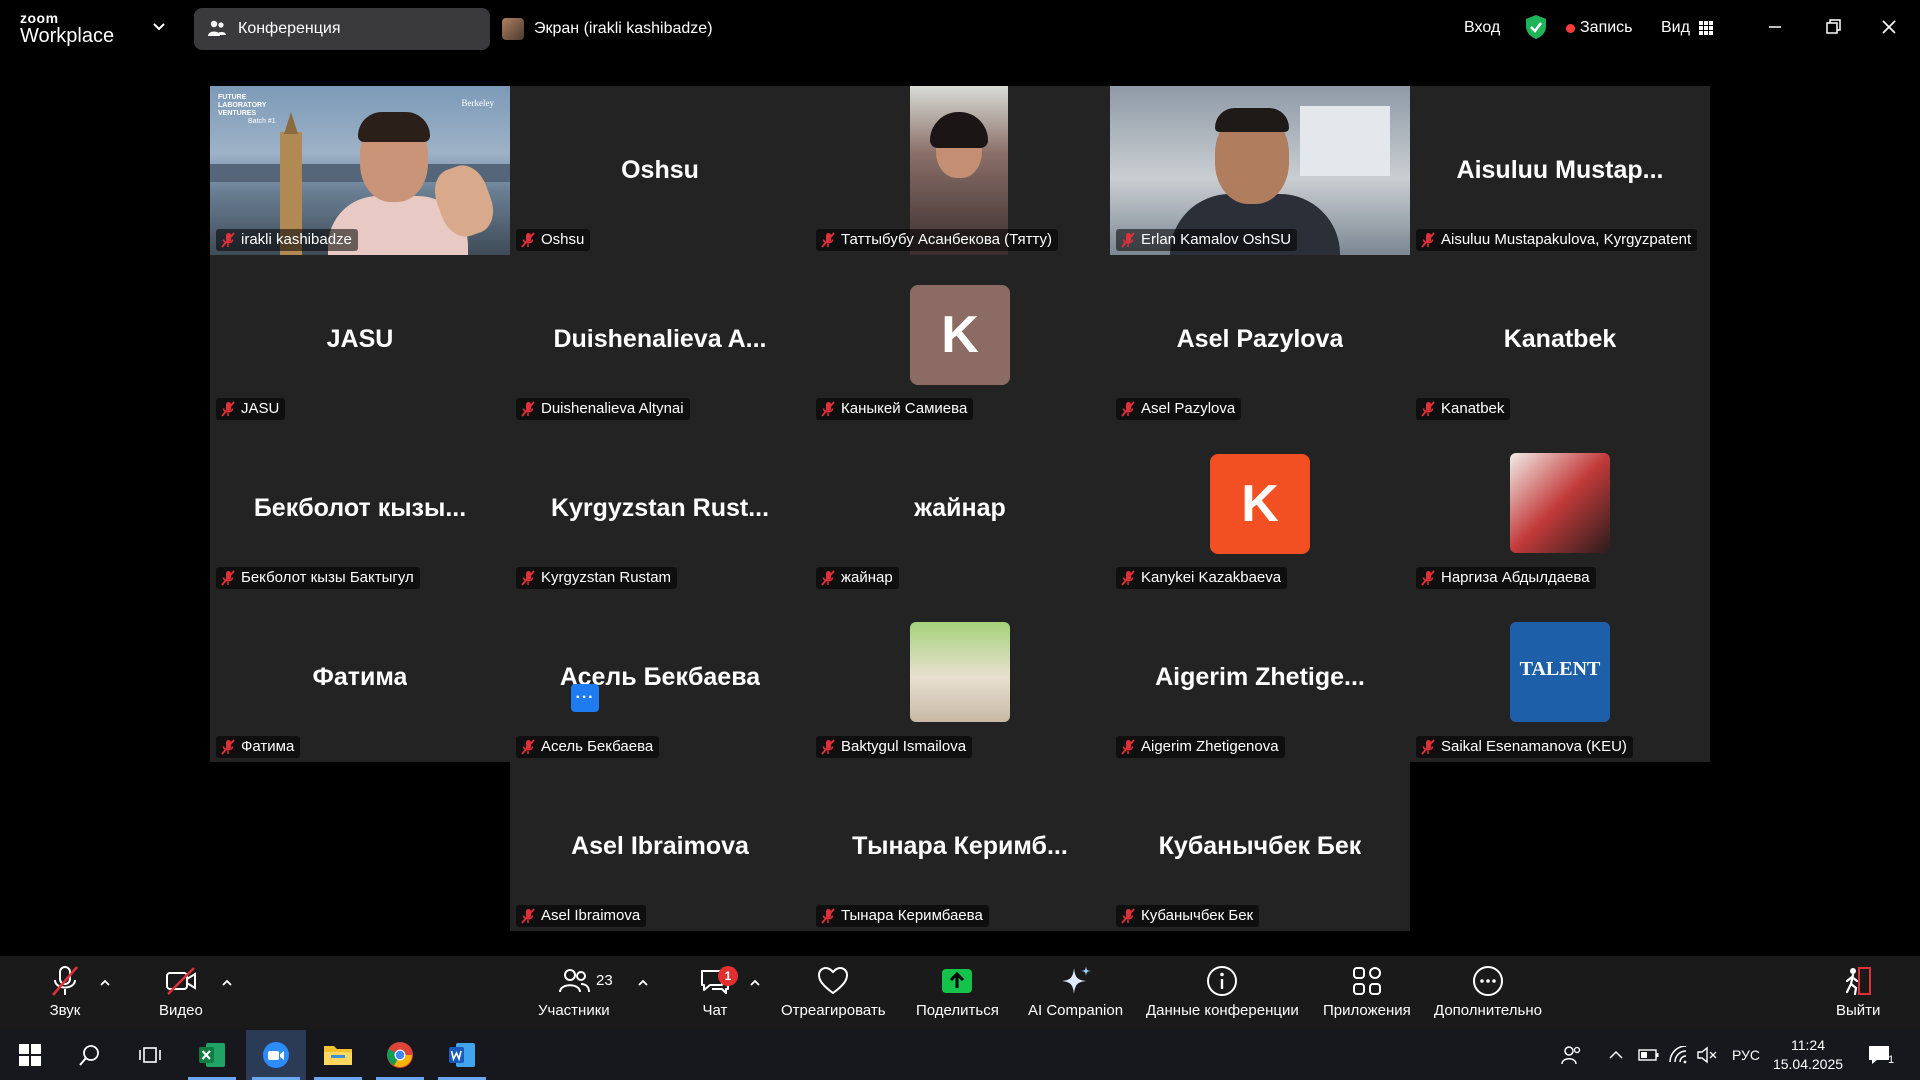 Image resolution: width=1920 pixels, height=1080 pixels. What do you see at coordinates (1260, 170) in the screenshot?
I see `participant-tile: Erlan Kamalov OshSU` at bounding box center [1260, 170].